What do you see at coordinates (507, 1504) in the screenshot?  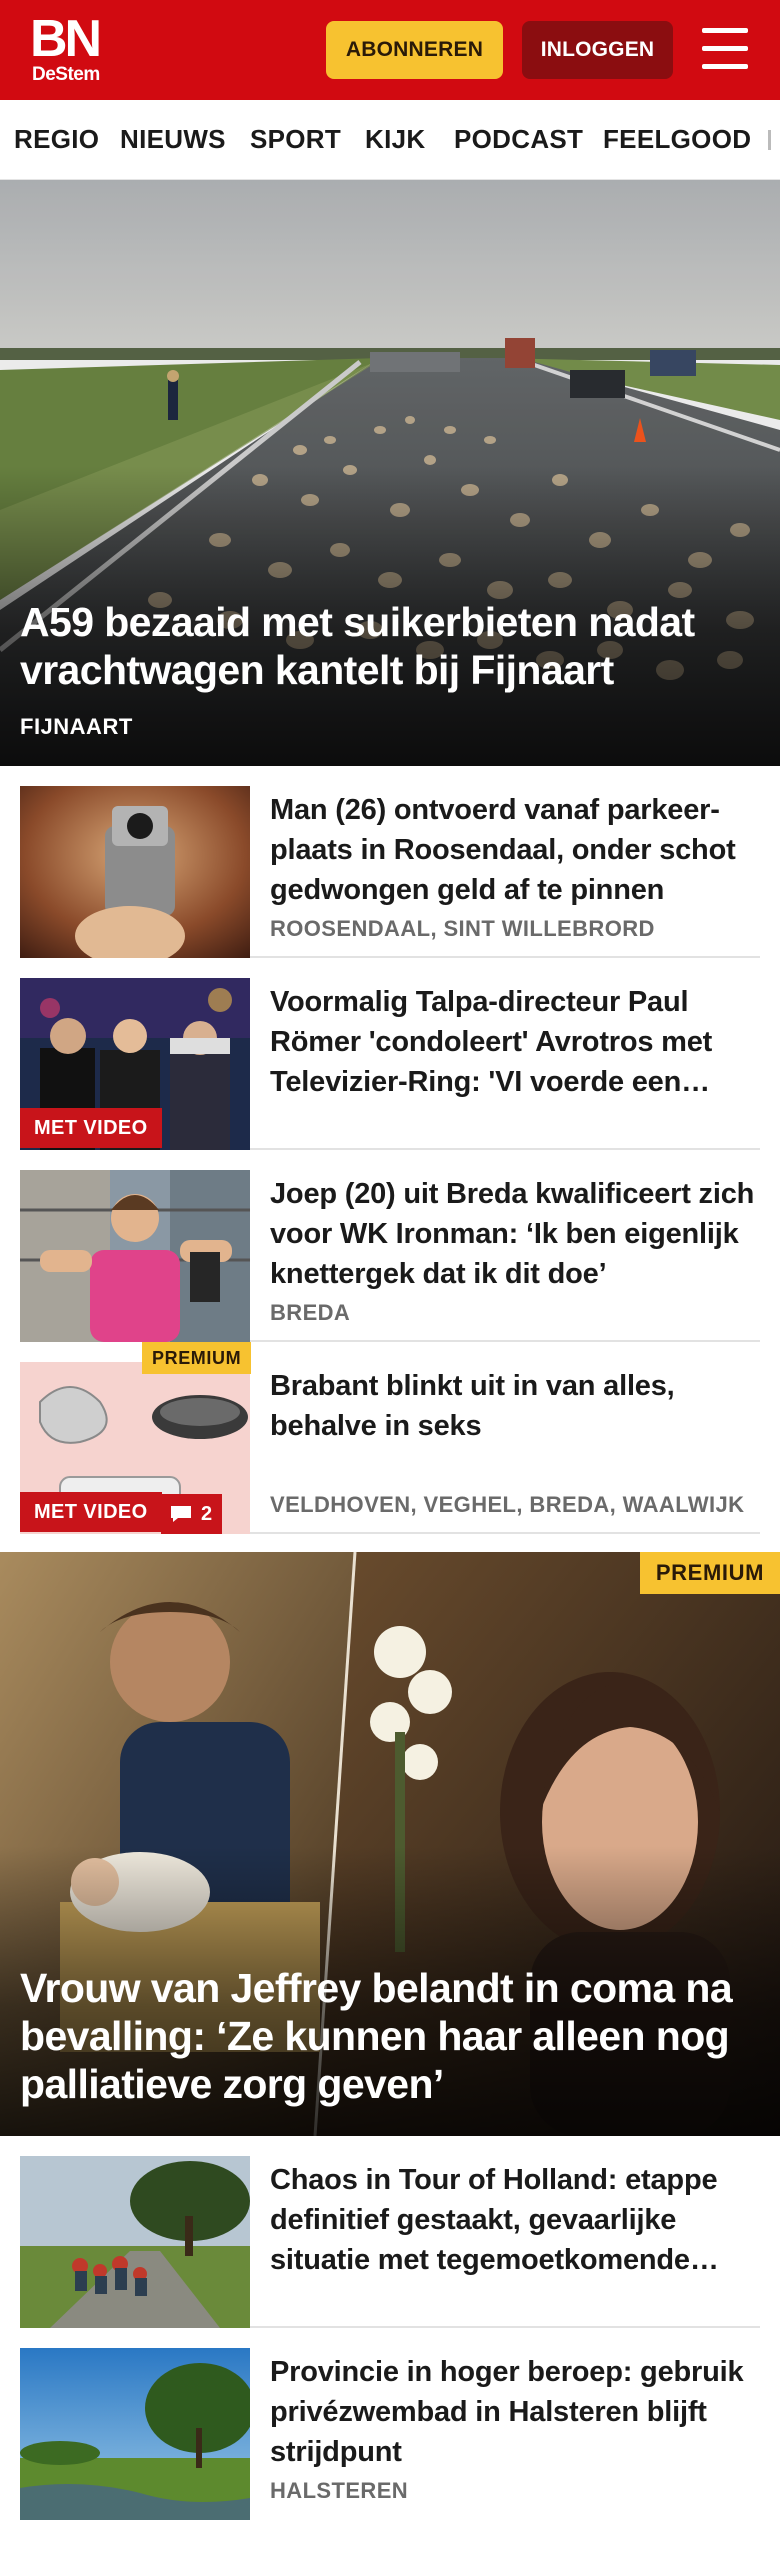 I see `article-location: VELDHOVEN, VEGHEL, BREDA, WAALWIJK` at bounding box center [507, 1504].